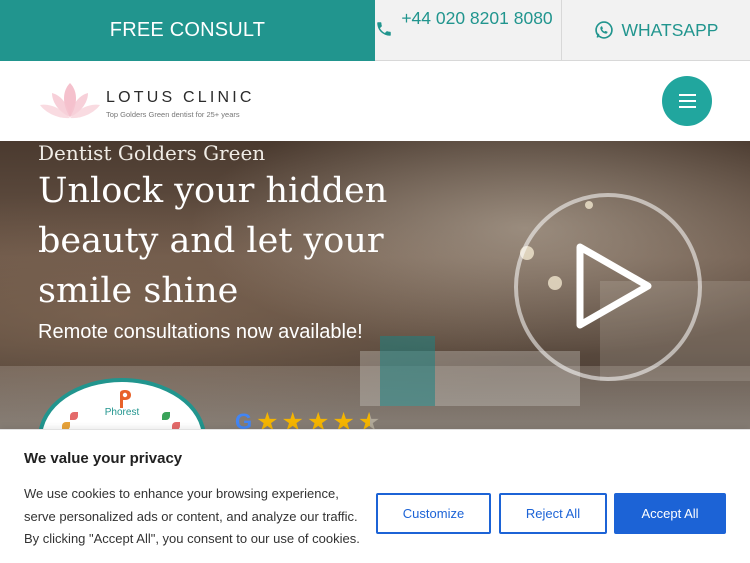 The image size is (750, 563). I want to click on whatsapp-icon, so click(603, 30).